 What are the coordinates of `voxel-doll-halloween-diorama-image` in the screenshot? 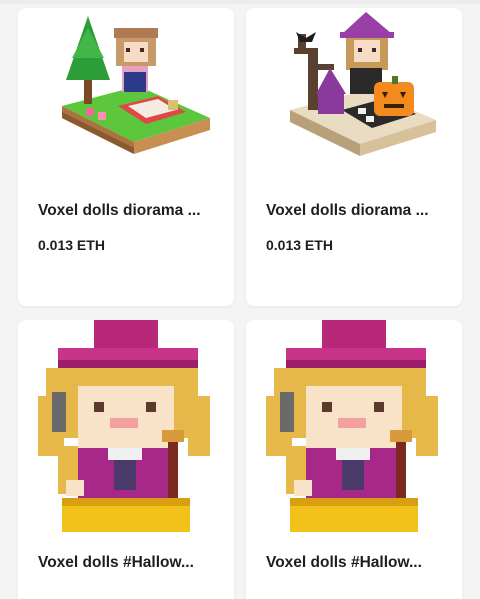 It's located at (354, 93).